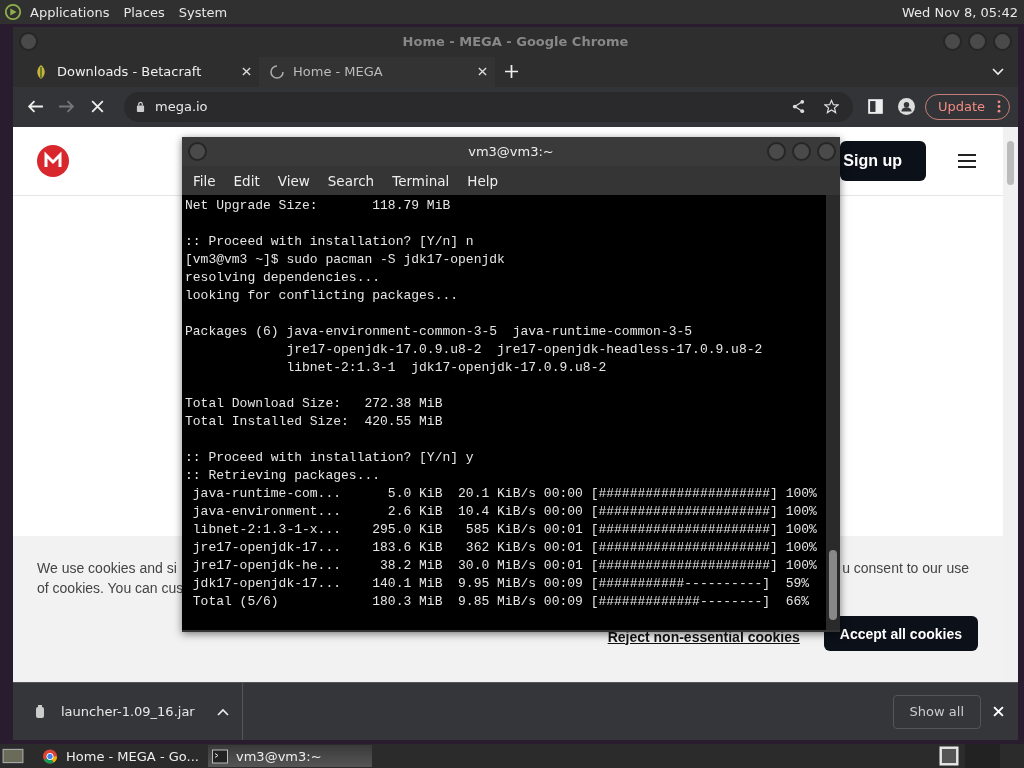 The width and height of the screenshot is (1024, 768). Describe the element at coordinates (446, 368) in the screenshot. I see `terminal-line: libnet-2:1.3-1 jdk17-openjdk-17.0.9.u8-2` at that location.